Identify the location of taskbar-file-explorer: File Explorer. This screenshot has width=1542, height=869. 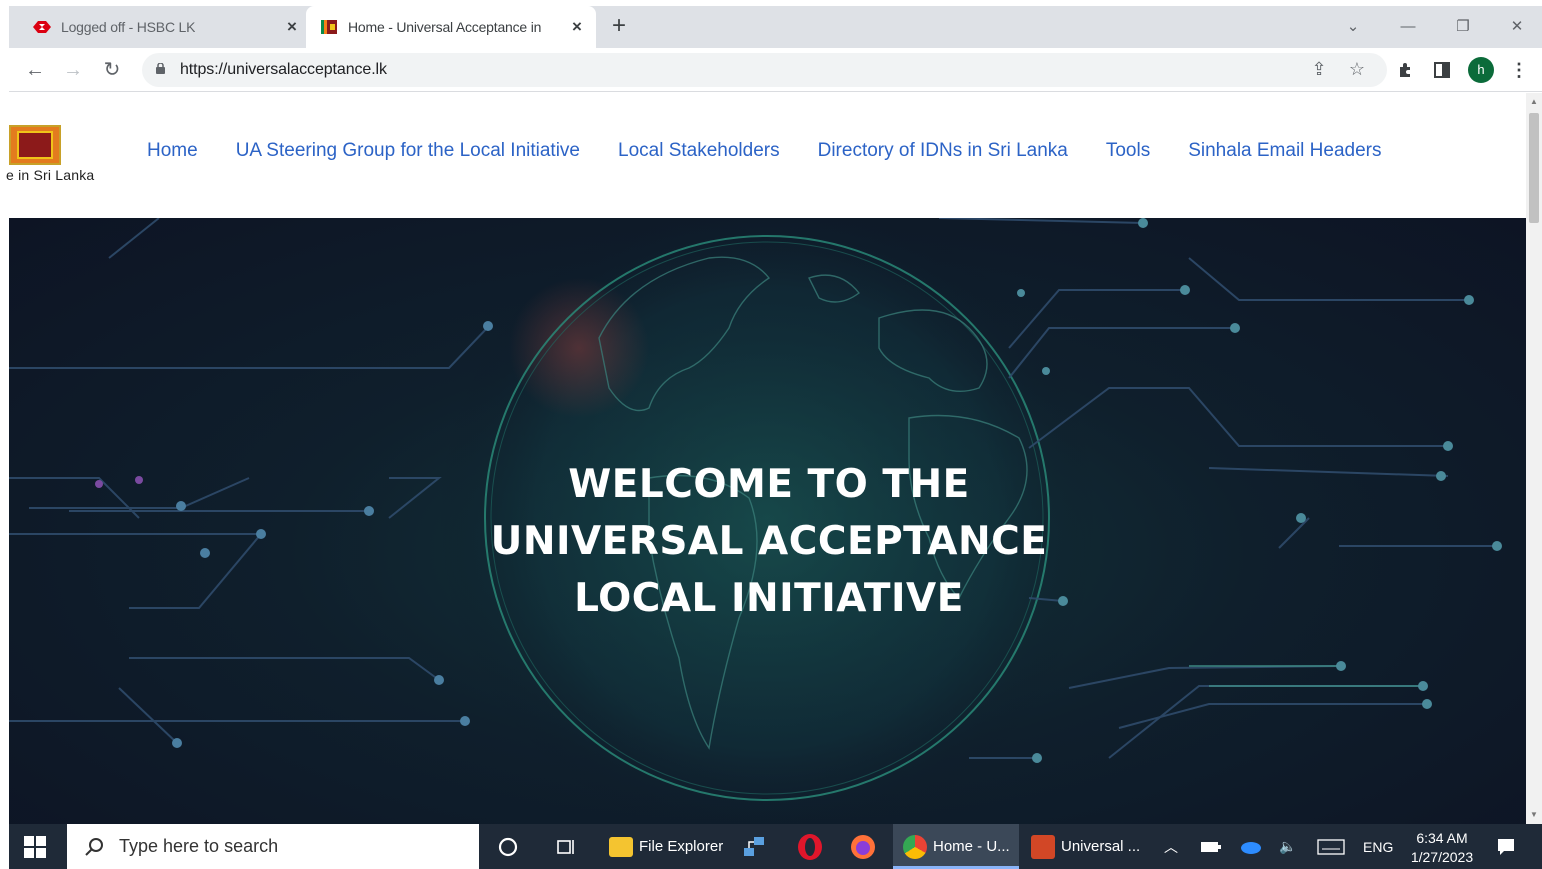
(666, 846).